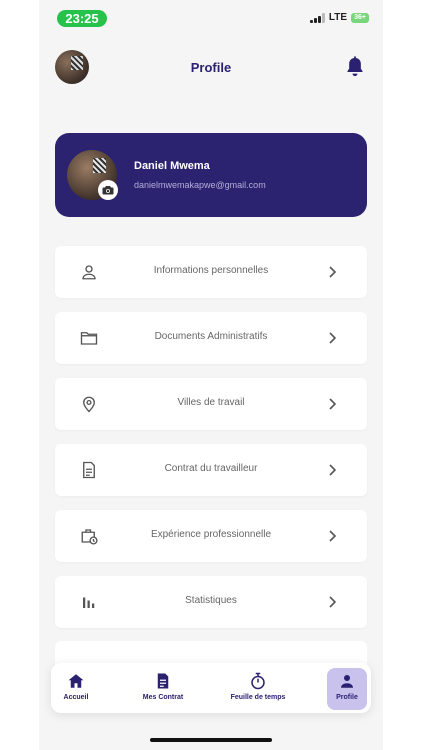 The height and width of the screenshot is (750, 422). I want to click on bell-icon, so click(355, 67).